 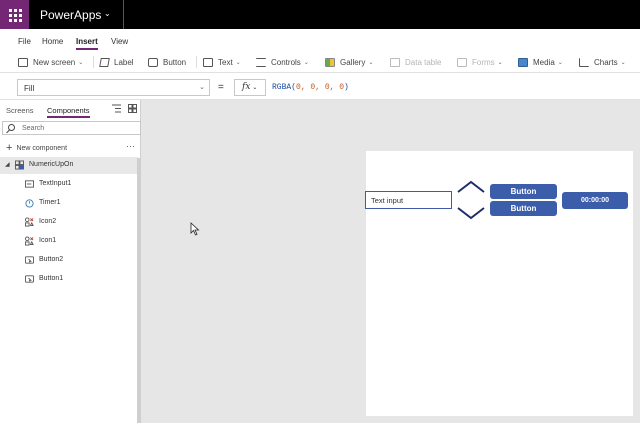 I want to click on button-button: Button, so click(x=167, y=62).